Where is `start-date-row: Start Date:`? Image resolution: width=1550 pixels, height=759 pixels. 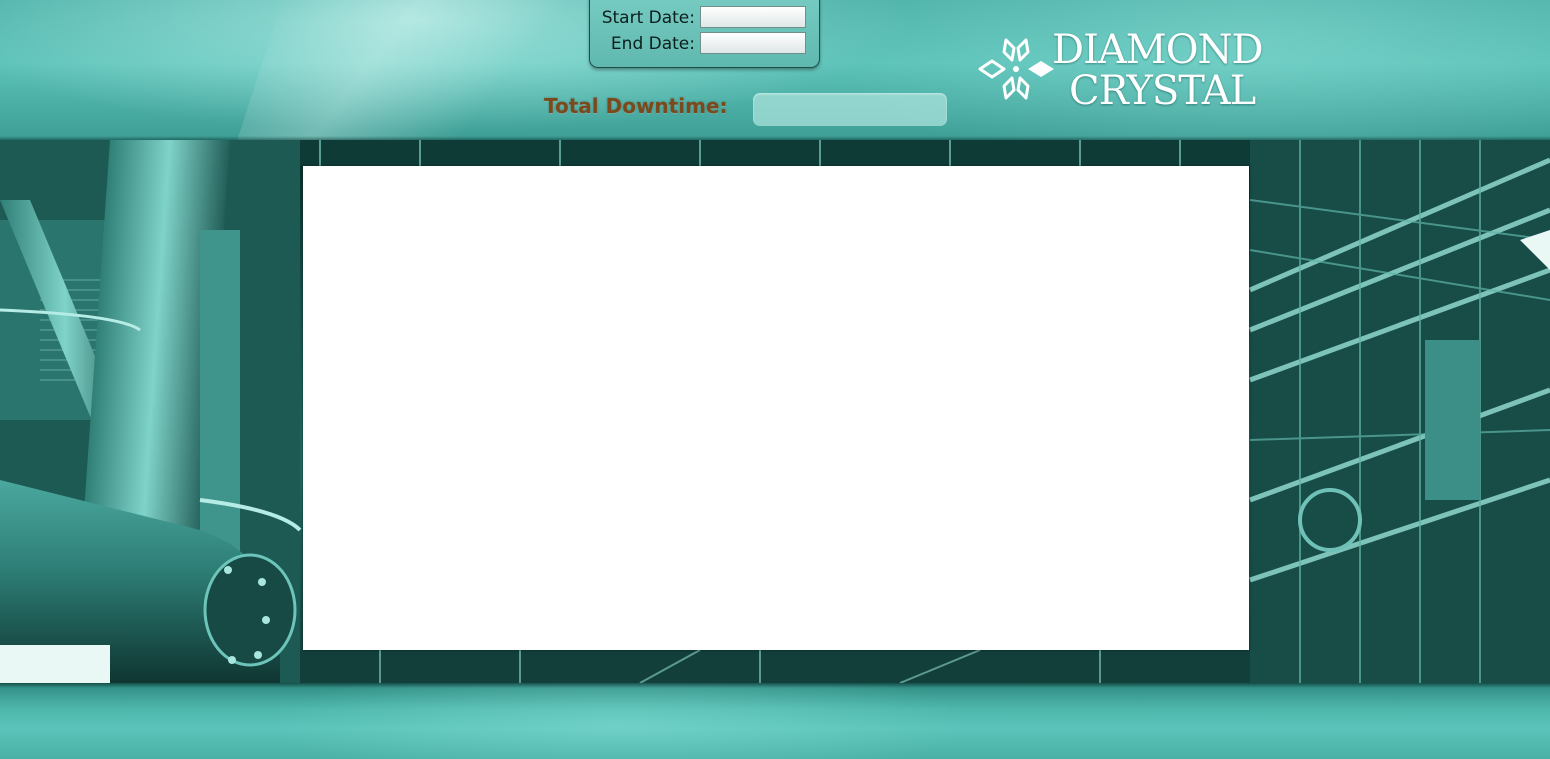
start-date-row: Start Date: is located at coordinates (704, 18).